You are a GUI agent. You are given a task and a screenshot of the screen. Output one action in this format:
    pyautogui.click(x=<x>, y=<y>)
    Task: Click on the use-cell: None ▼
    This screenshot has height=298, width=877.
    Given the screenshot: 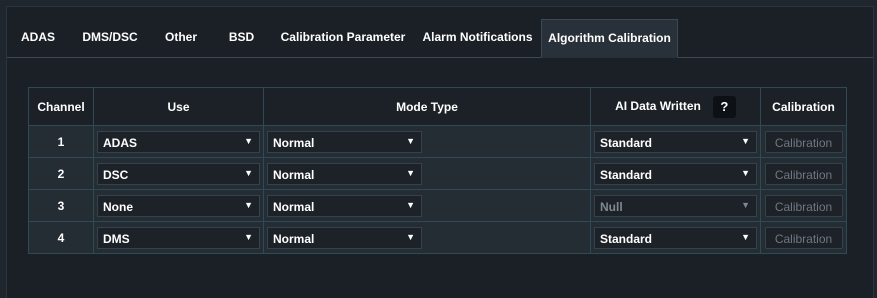 What is the action you would take?
    pyautogui.click(x=178, y=205)
    